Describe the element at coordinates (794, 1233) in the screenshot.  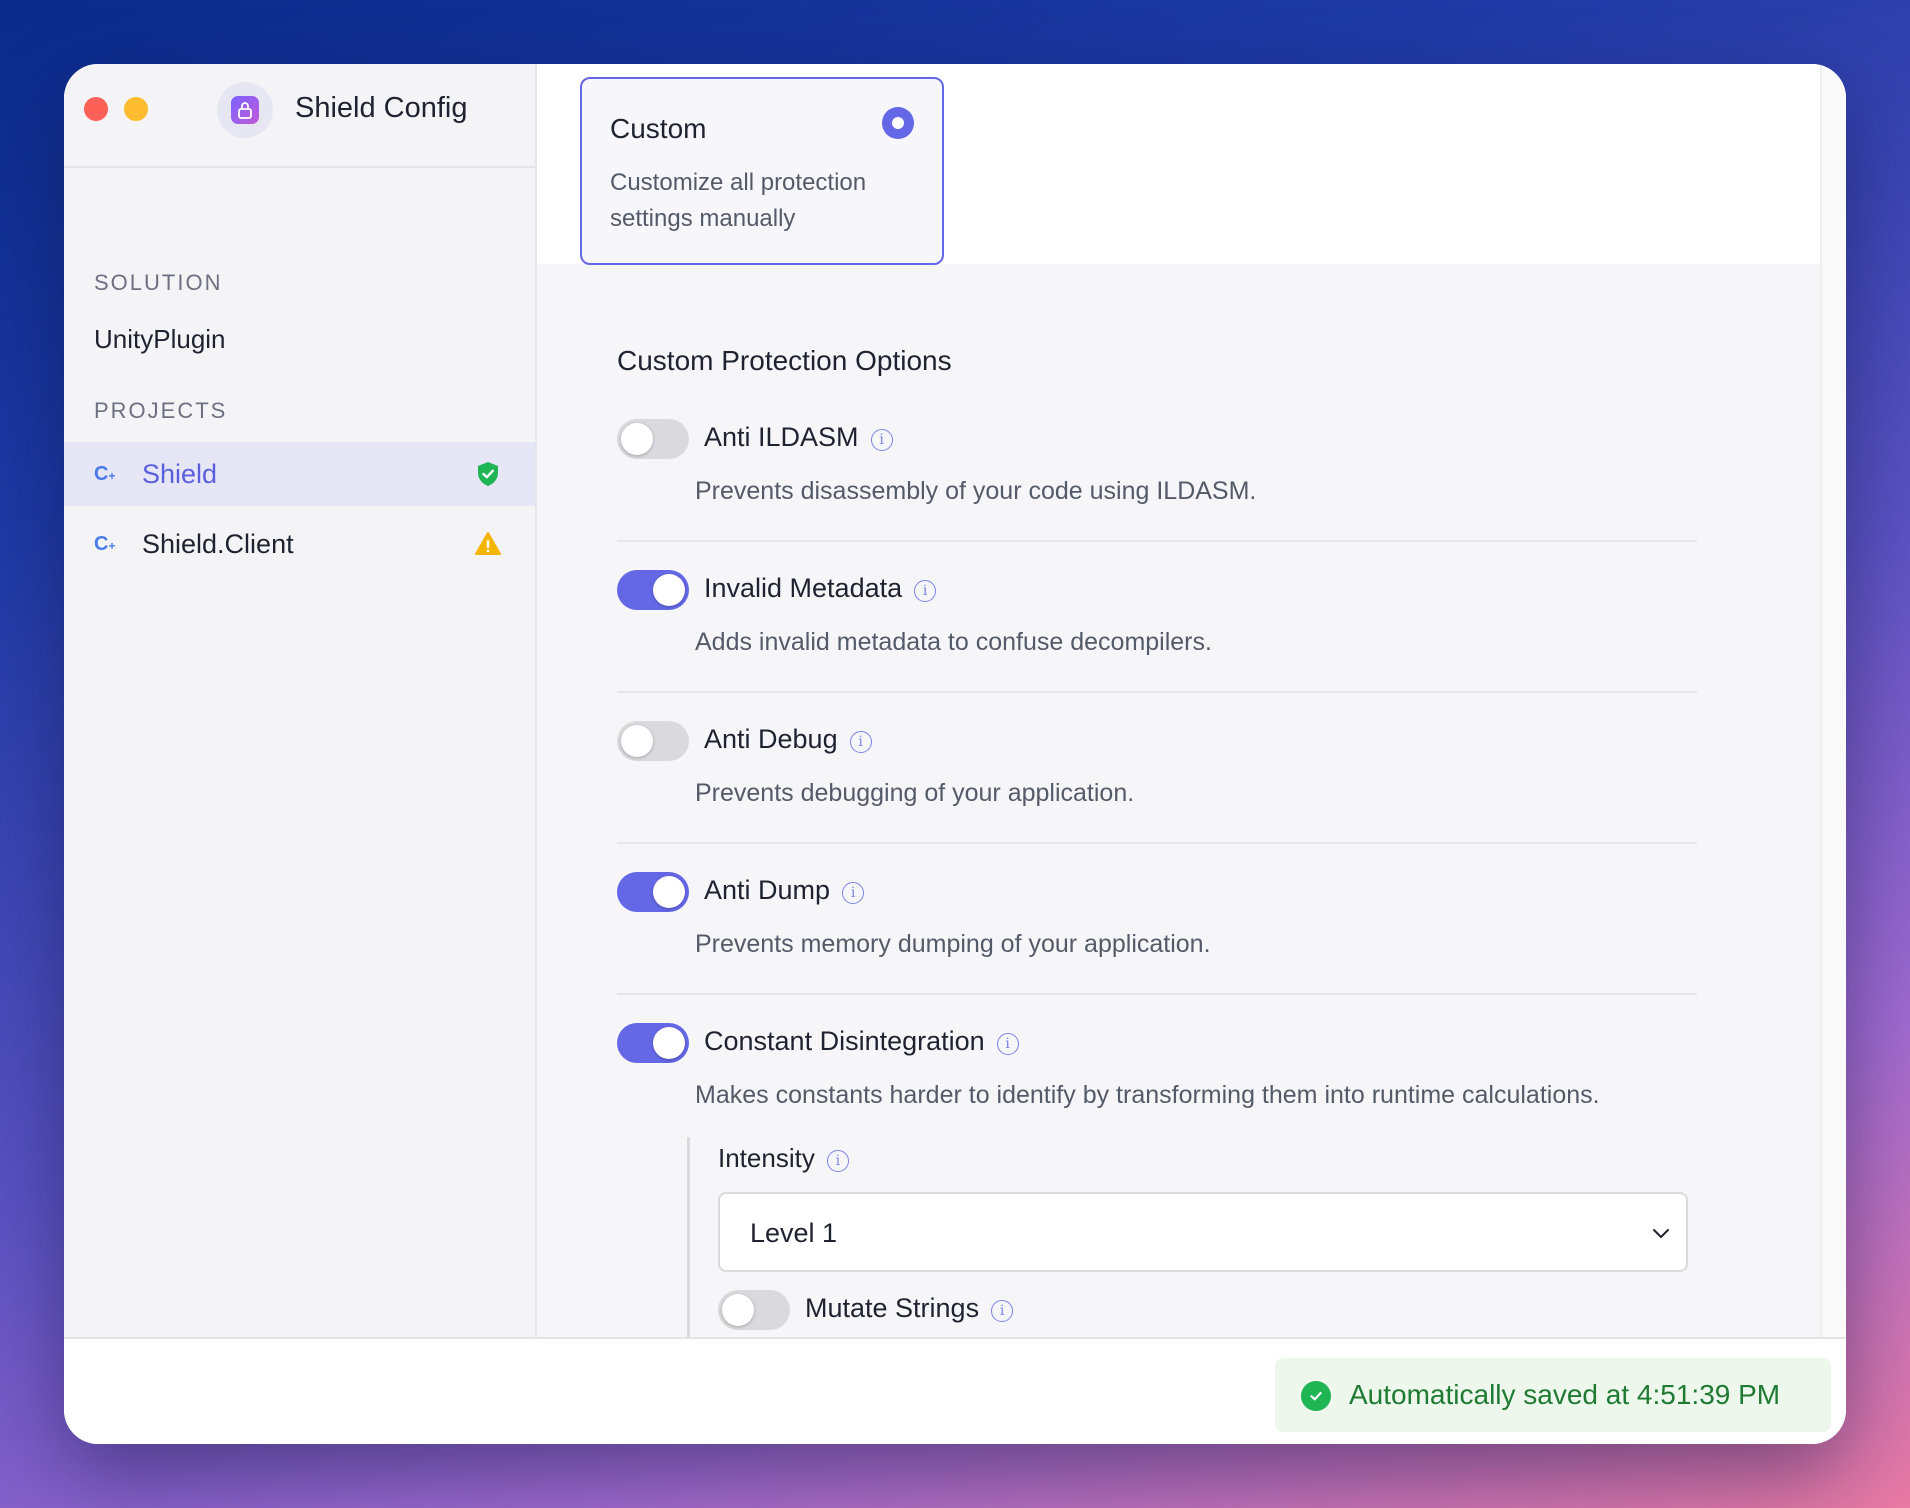
I see `intensity-select-value: Level 1` at that location.